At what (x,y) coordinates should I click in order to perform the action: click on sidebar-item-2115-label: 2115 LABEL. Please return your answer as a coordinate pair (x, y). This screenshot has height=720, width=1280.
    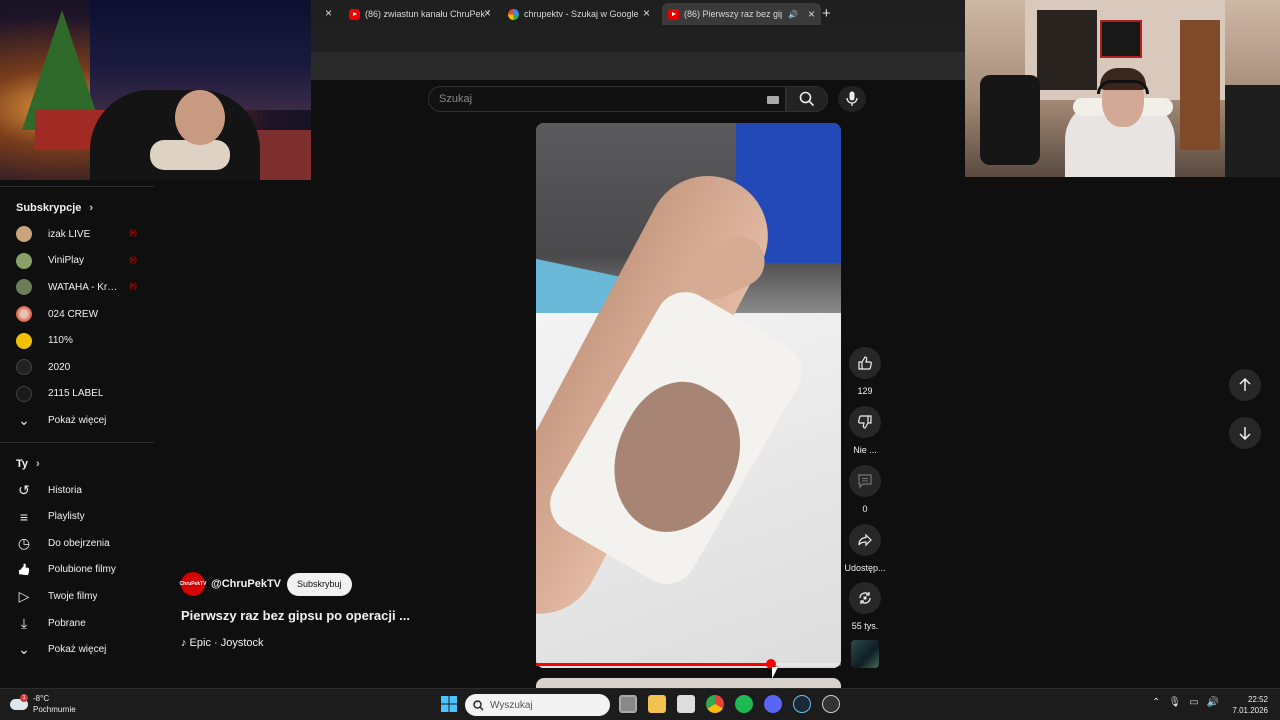
    Looking at the image, I should click on (77, 394).